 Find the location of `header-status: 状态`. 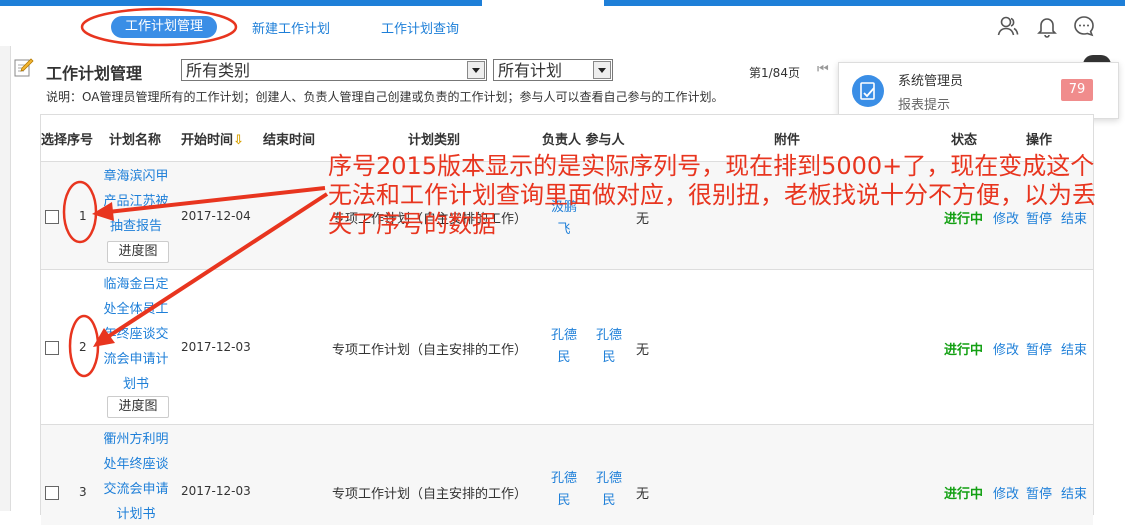

header-status: 状态 is located at coordinates (964, 140).